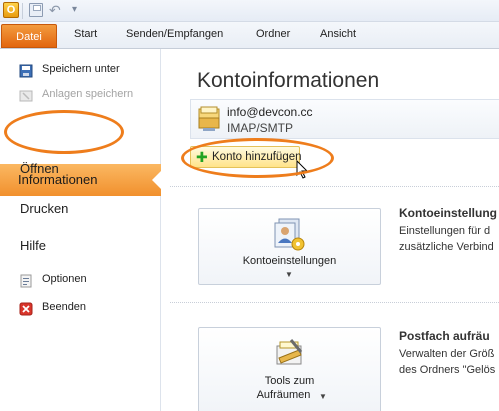  I want to click on menu-item-label: Speichern unter, so click(81, 69).